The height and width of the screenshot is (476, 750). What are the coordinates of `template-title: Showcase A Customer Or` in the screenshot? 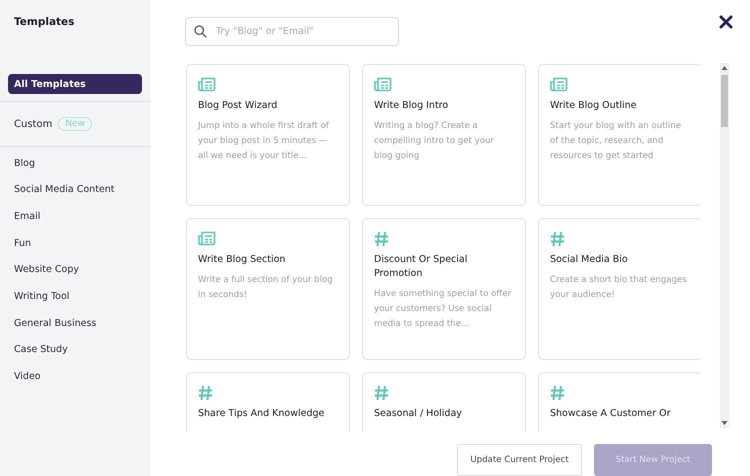 It's located at (611, 414).